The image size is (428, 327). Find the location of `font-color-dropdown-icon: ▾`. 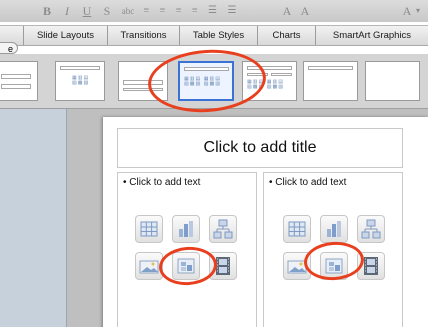

font-color-dropdown-icon: ▾ is located at coordinates (418, 11).